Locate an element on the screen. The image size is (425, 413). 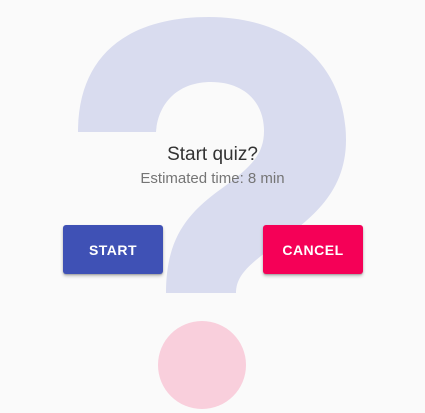
cancel-button: CANCEL is located at coordinates (313, 249).